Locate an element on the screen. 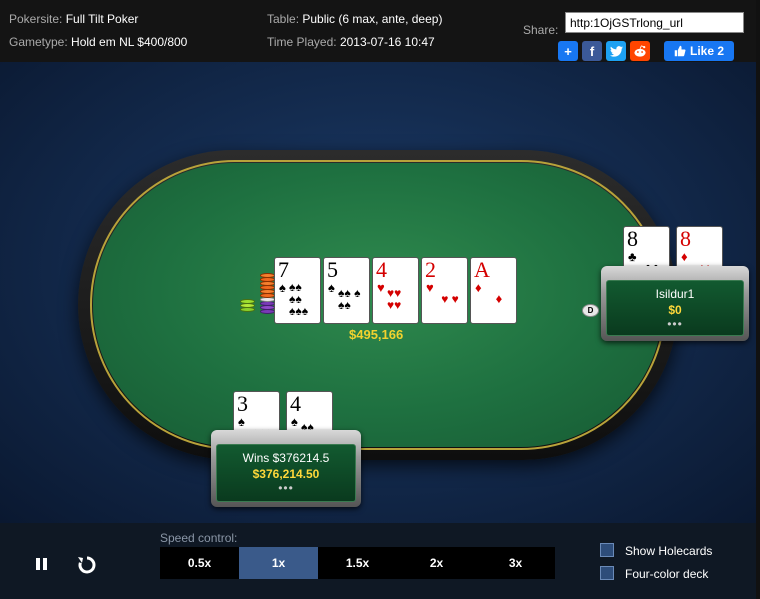 This screenshot has height=599, width=760. share-reddit-button is located at coordinates (640, 51).